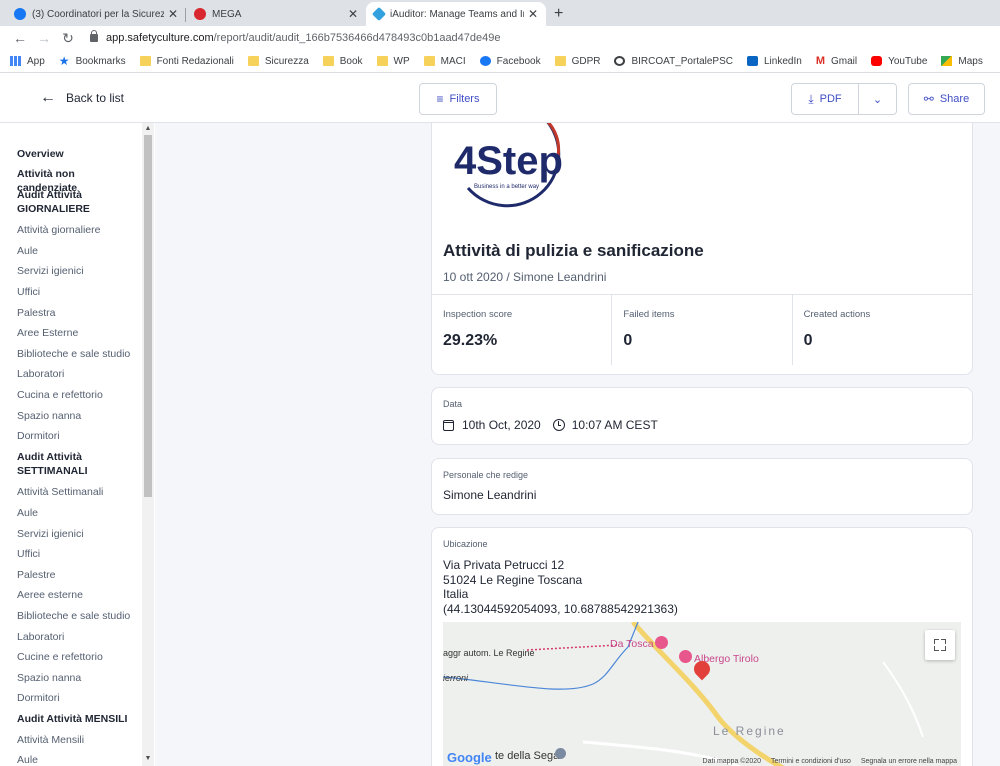 The image size is (1000, 766). Describe the element at coordinates (774, 61) in the screenshot. I see `bookmark-linkedin: LinkedIn` at that location.